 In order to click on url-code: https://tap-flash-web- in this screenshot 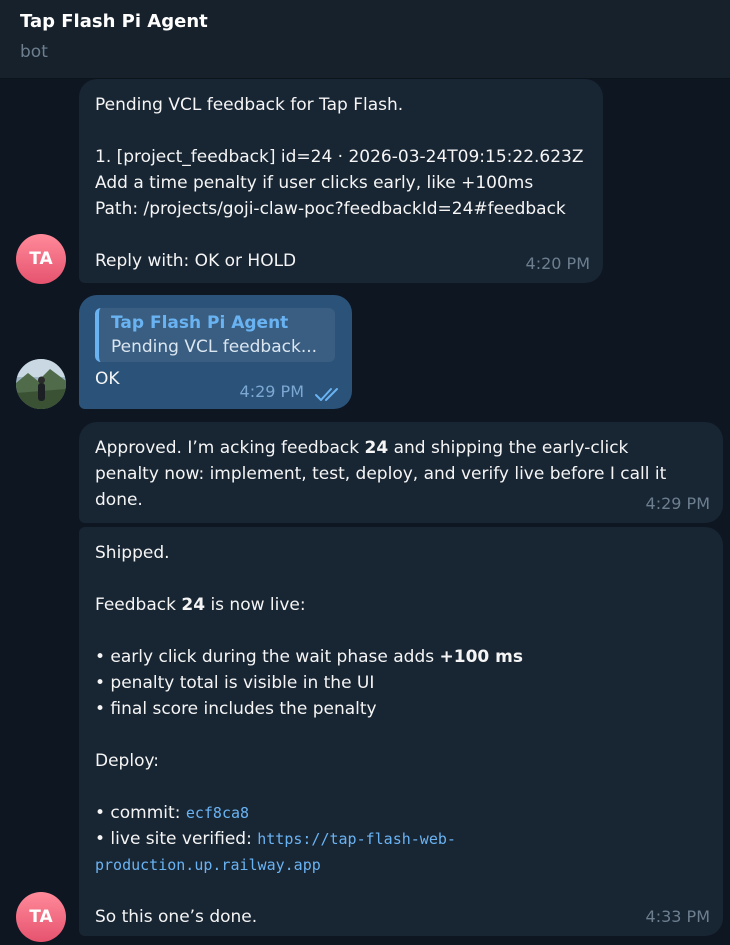, I will do `click(356, 839)`.